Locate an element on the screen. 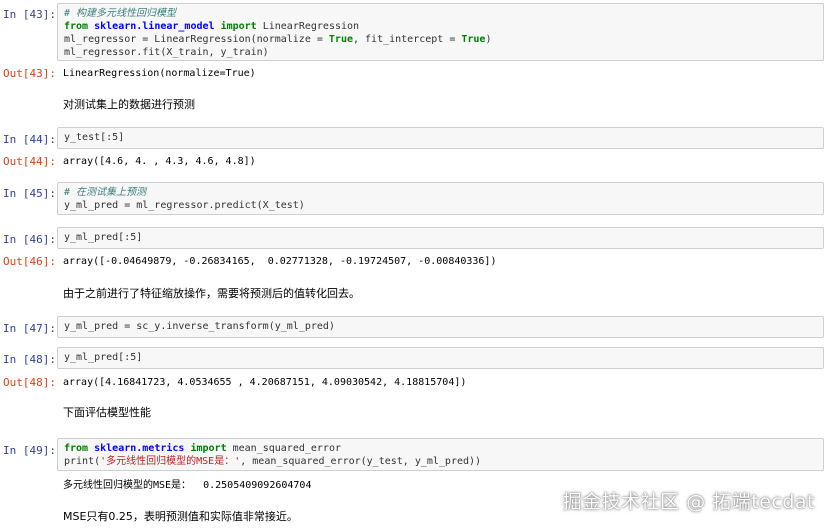 Image resolution: width=829 pixels, height=532 pixels. code-cell-44: y_test[:5] is located at coordinates (440, 138).